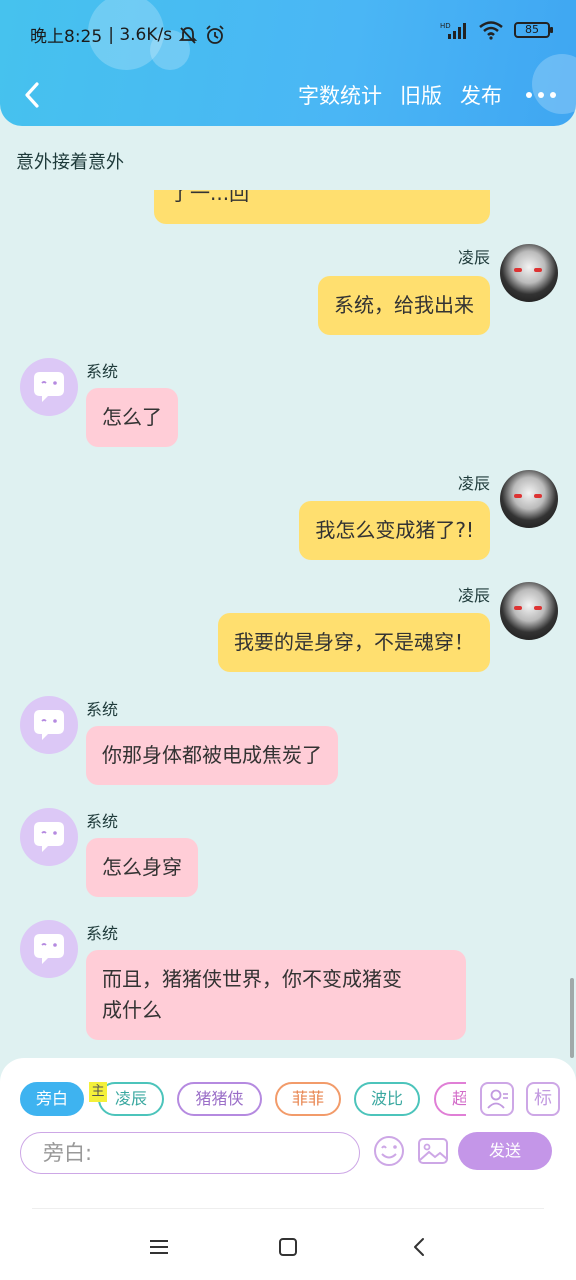 The image size is (576, 1280). Describe the element at coordinates (252, 979) in the screenshot. I see `message-text-line: 而且，猪猪侠世界，你不变成猪变` at that location.